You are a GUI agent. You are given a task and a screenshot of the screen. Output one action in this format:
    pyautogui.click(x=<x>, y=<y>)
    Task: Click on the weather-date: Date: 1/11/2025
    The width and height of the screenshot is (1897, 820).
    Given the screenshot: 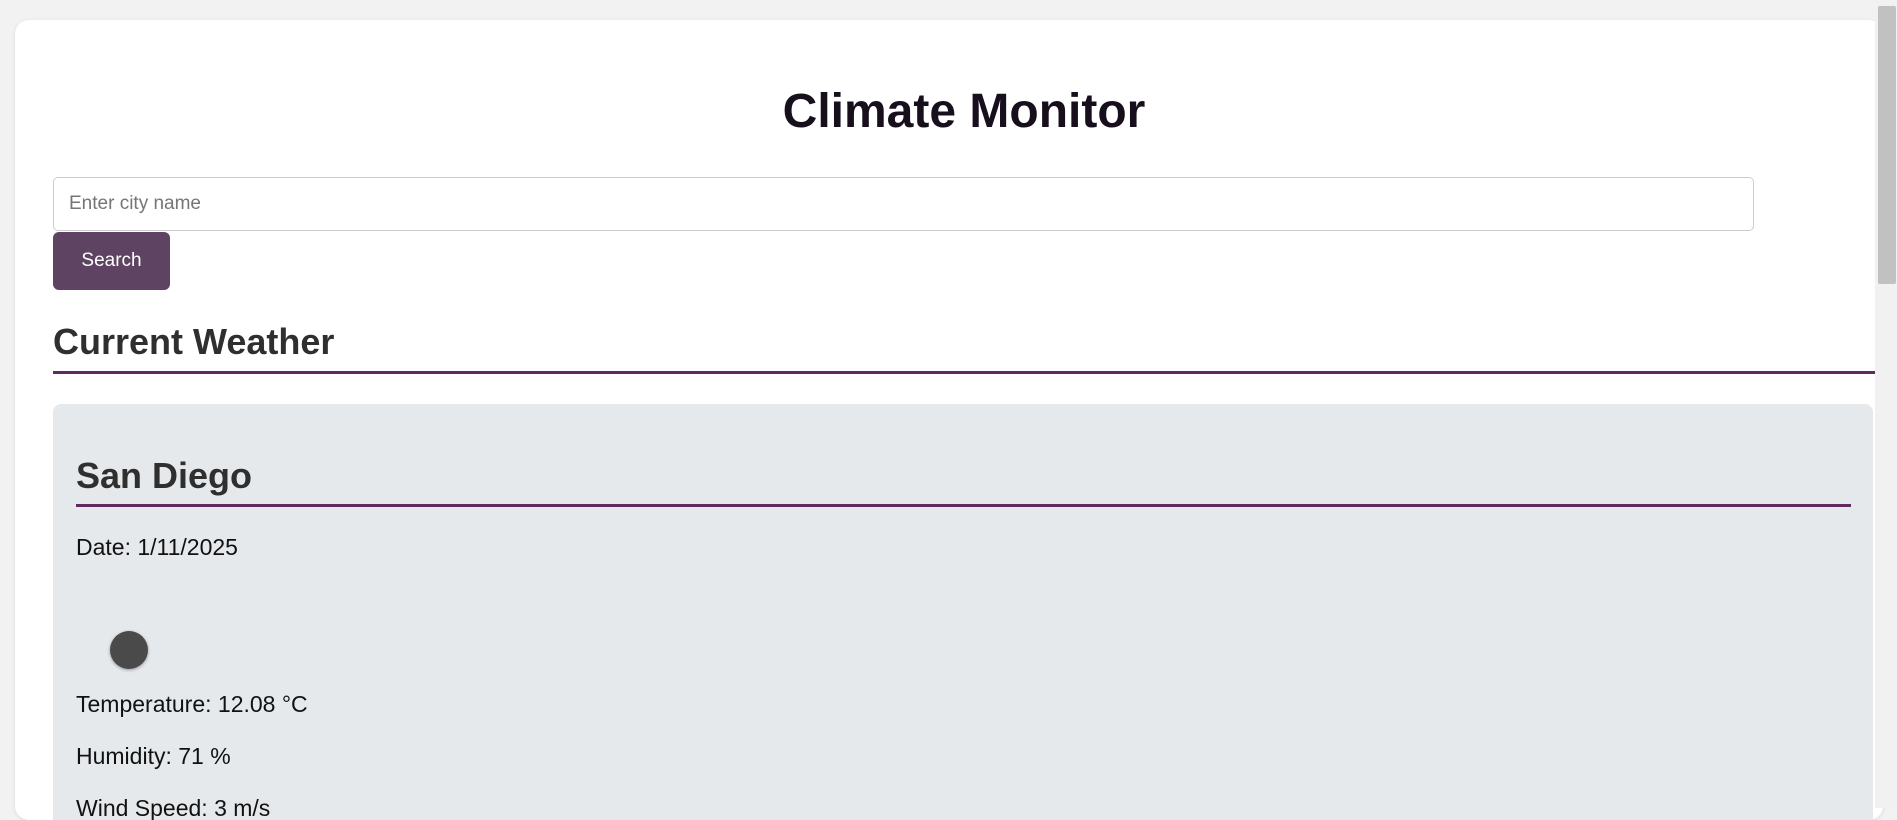 What is the action you would take?
    pyautogui.click(x=157, y=547)
    